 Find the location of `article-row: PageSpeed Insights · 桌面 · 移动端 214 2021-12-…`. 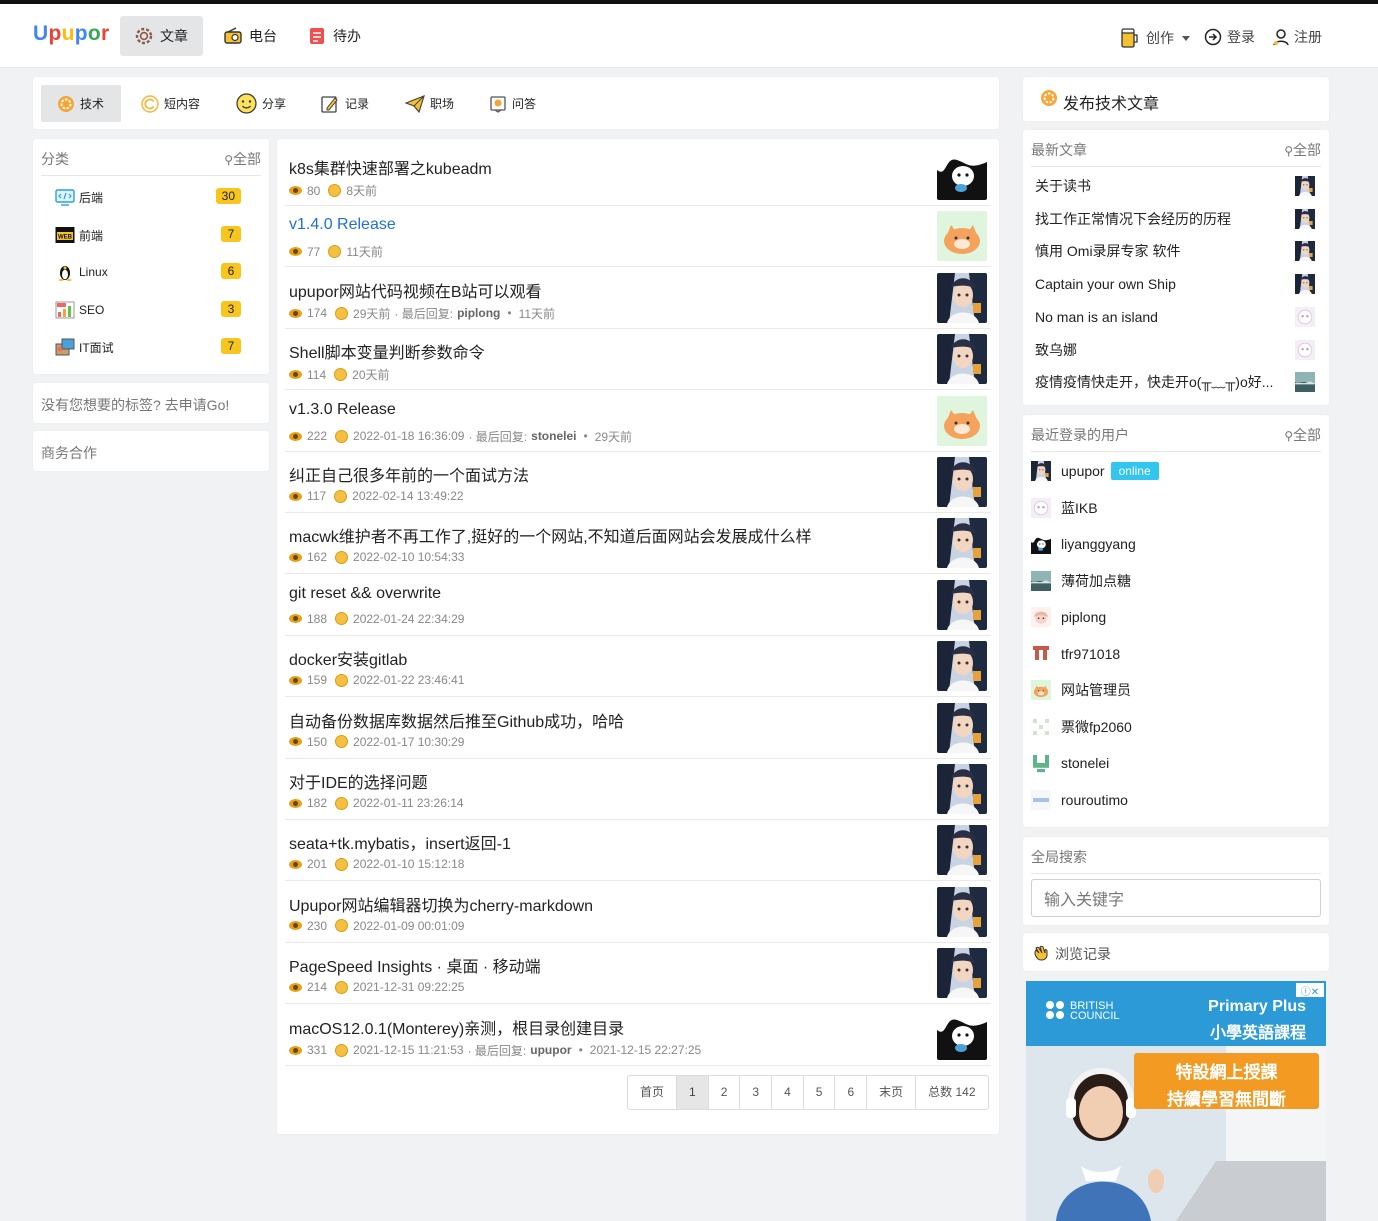

article-row: PageSpeed Insights · 桌面 · 移动端 214 2021-12-… is located at coordinates (638, 974).